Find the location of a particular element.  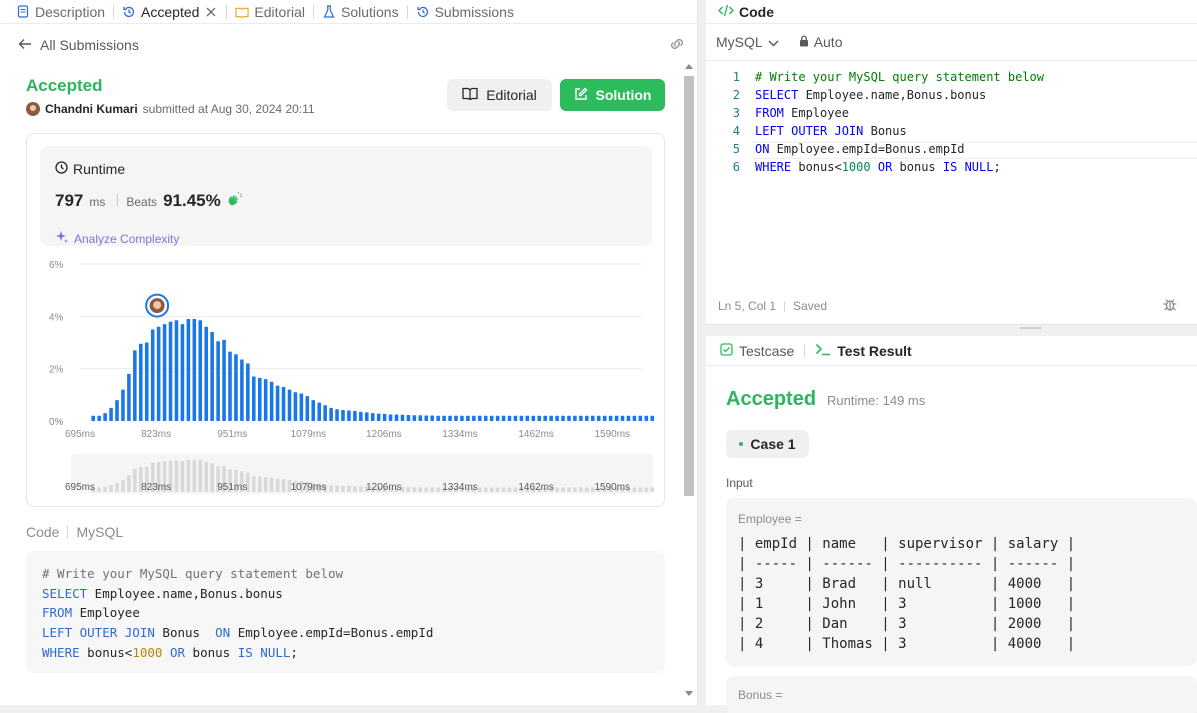

scrollbar-thumb is located at coordinates (689, 286).